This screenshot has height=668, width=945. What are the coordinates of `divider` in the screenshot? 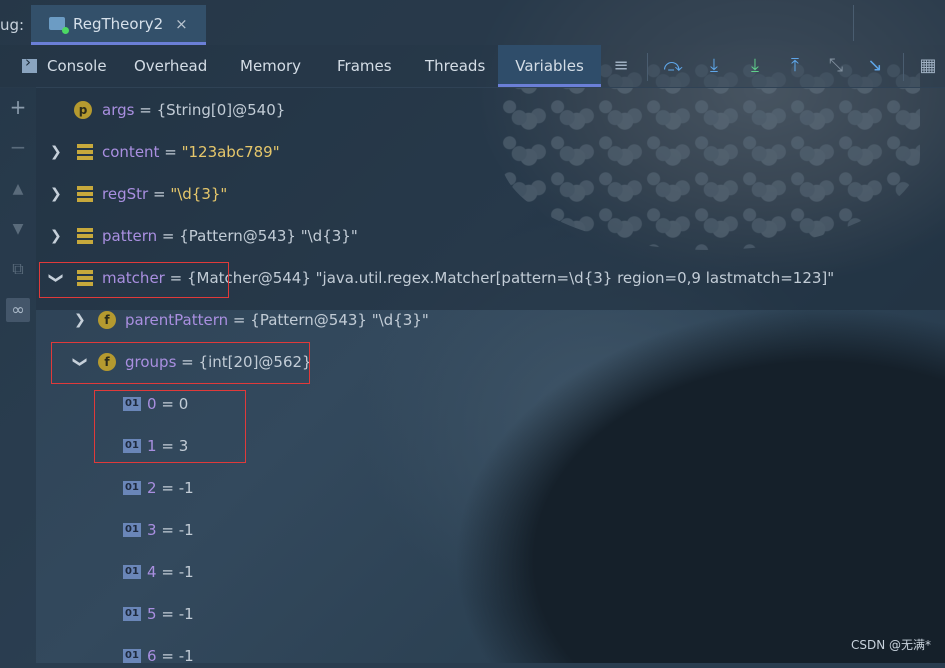 It's located at (853, 23).